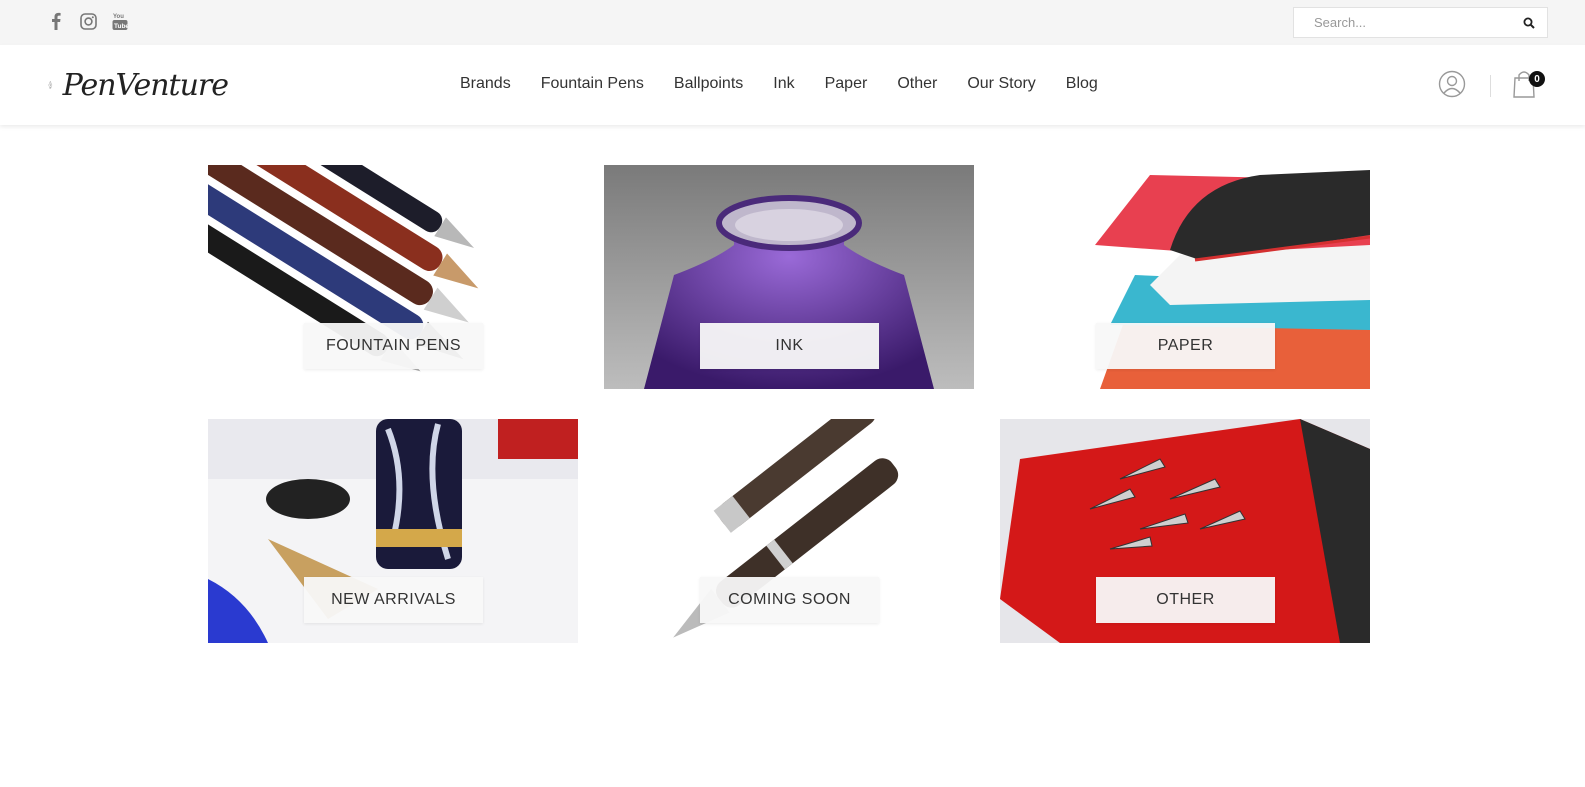 The image size is (1585, 787). Describe the element at coordinates (1185, 277) in the screenshot. I see `category-tile-paper: PAPER` at that location.